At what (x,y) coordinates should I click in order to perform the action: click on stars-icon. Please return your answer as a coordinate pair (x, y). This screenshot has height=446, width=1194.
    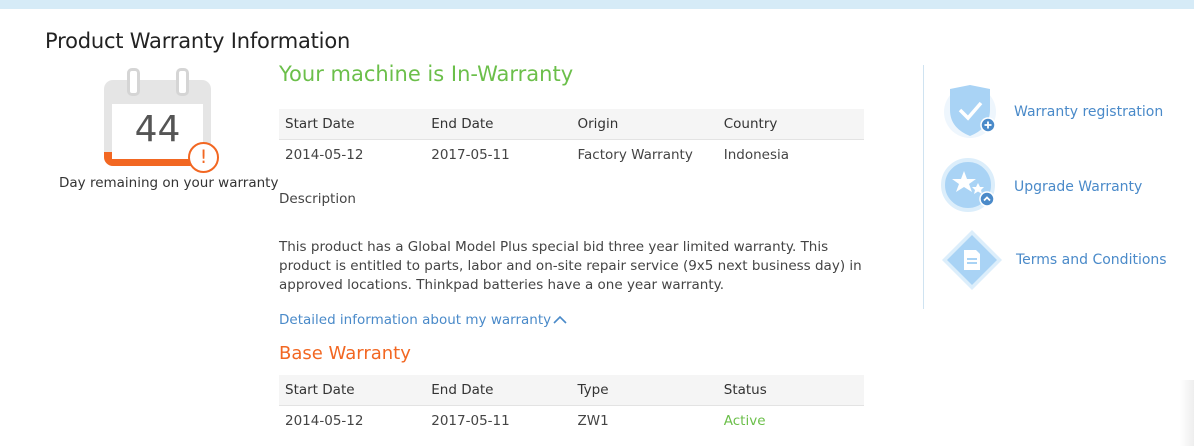
    Looking at the image, I should click on (971, 186).